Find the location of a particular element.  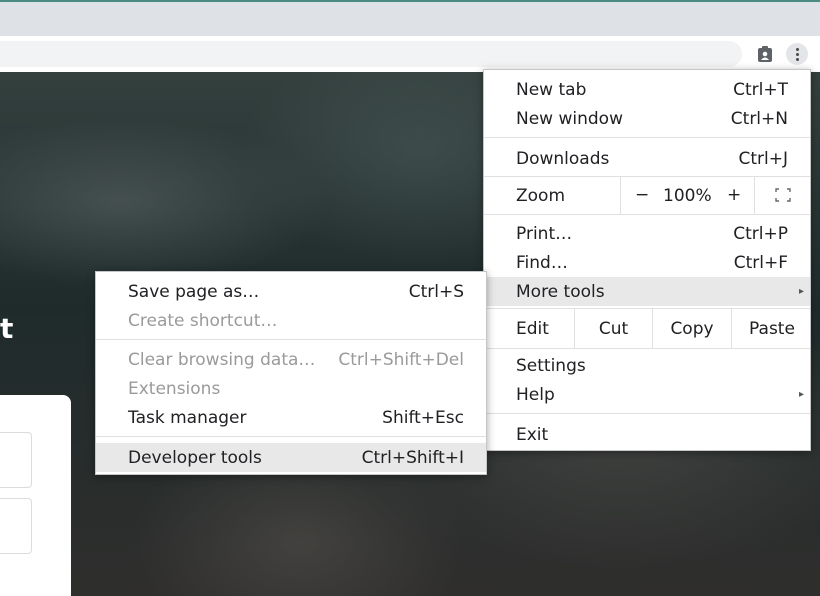

fullscreen-corners-icon is located at coordinates (783, 195).